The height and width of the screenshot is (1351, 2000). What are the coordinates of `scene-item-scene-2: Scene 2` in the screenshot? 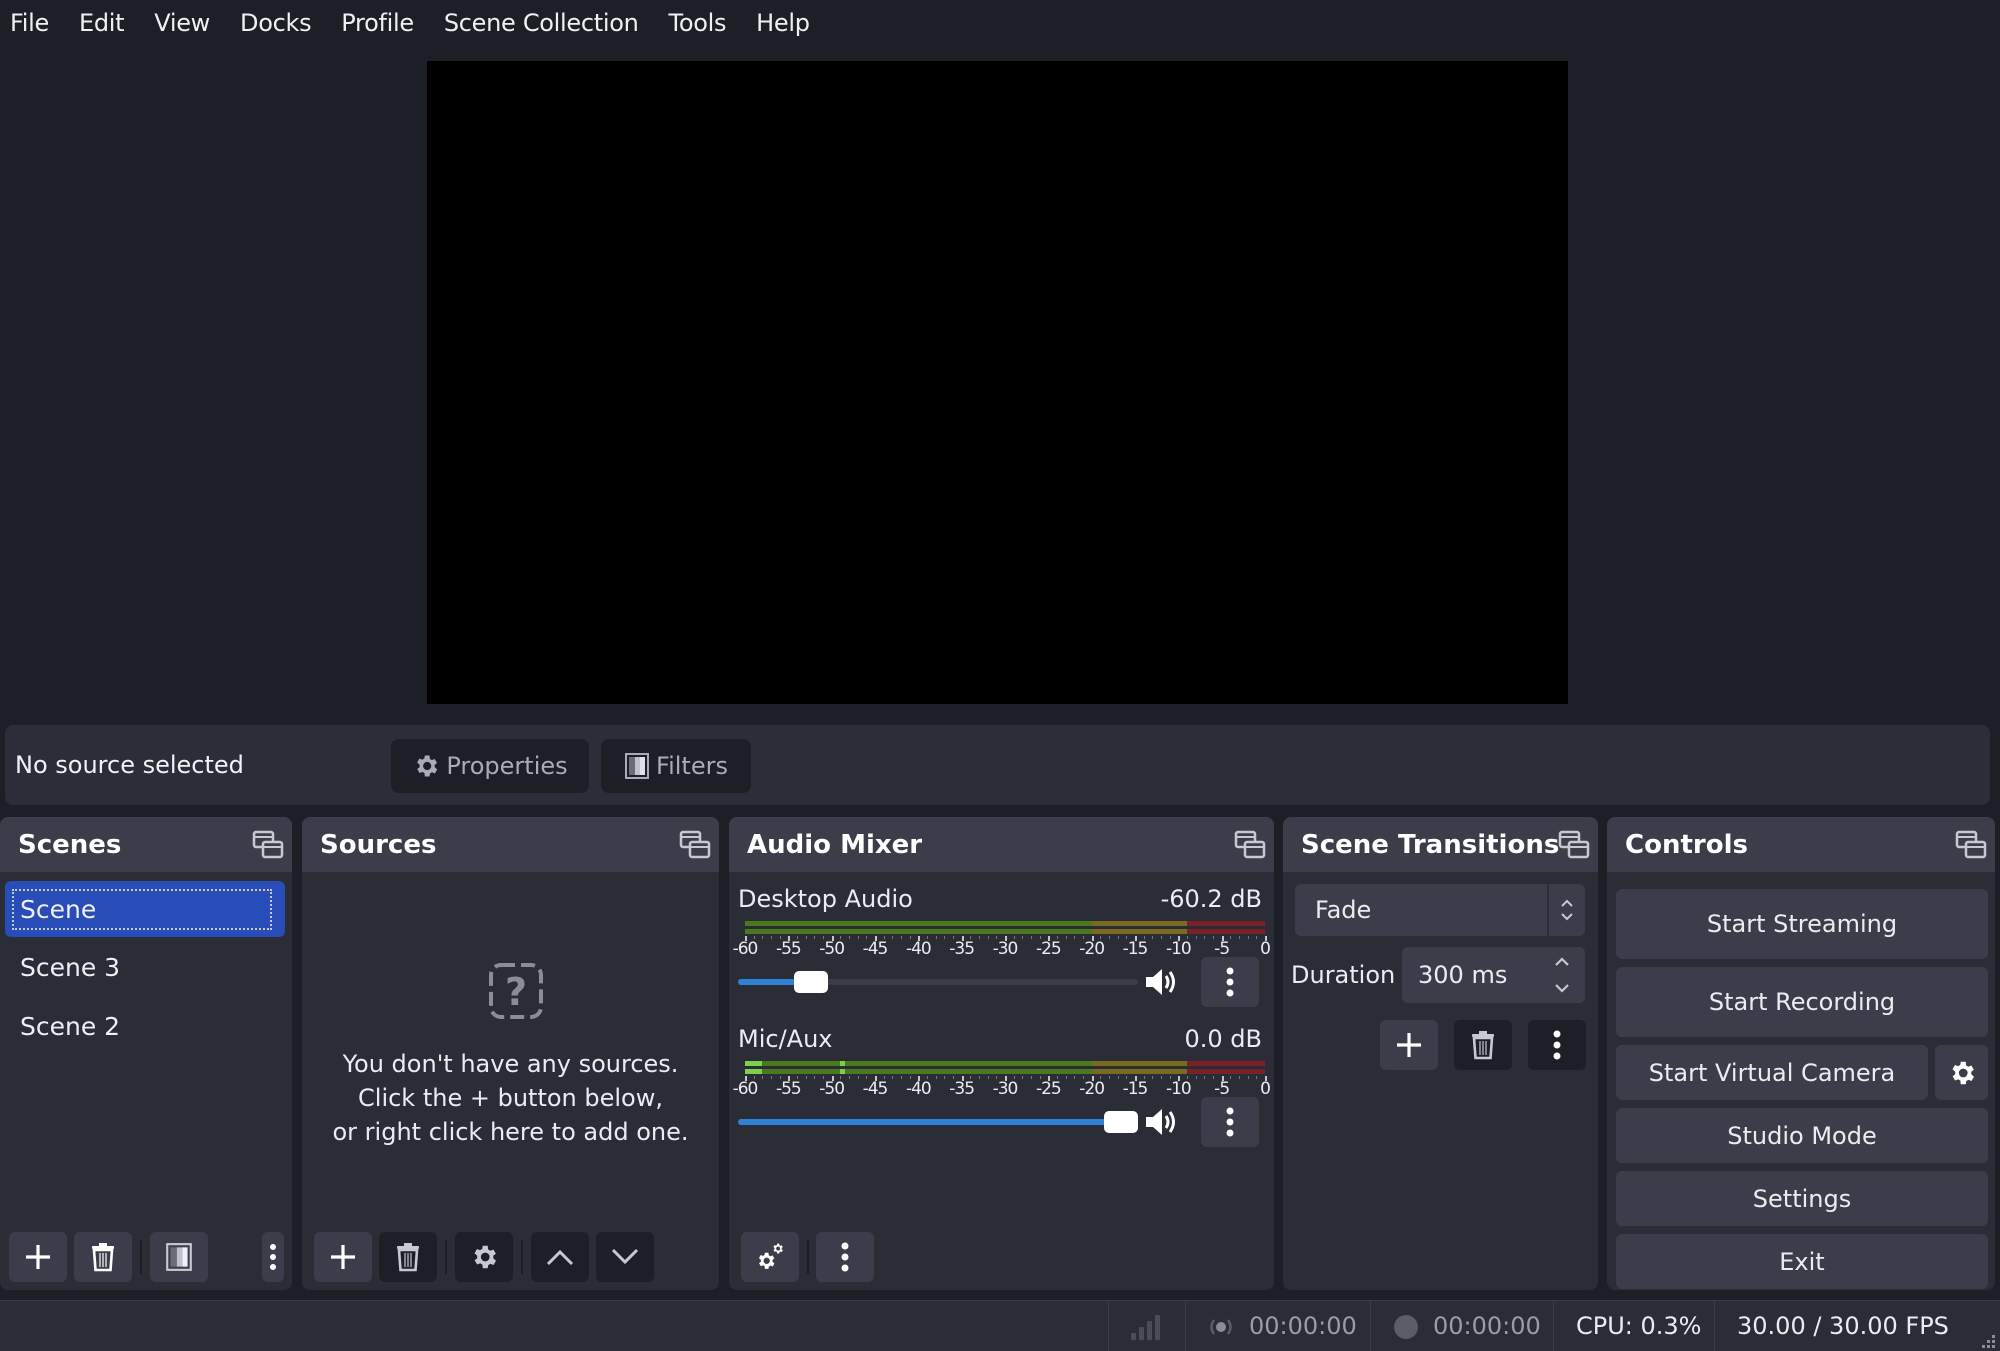 It's located at (145, 1026).